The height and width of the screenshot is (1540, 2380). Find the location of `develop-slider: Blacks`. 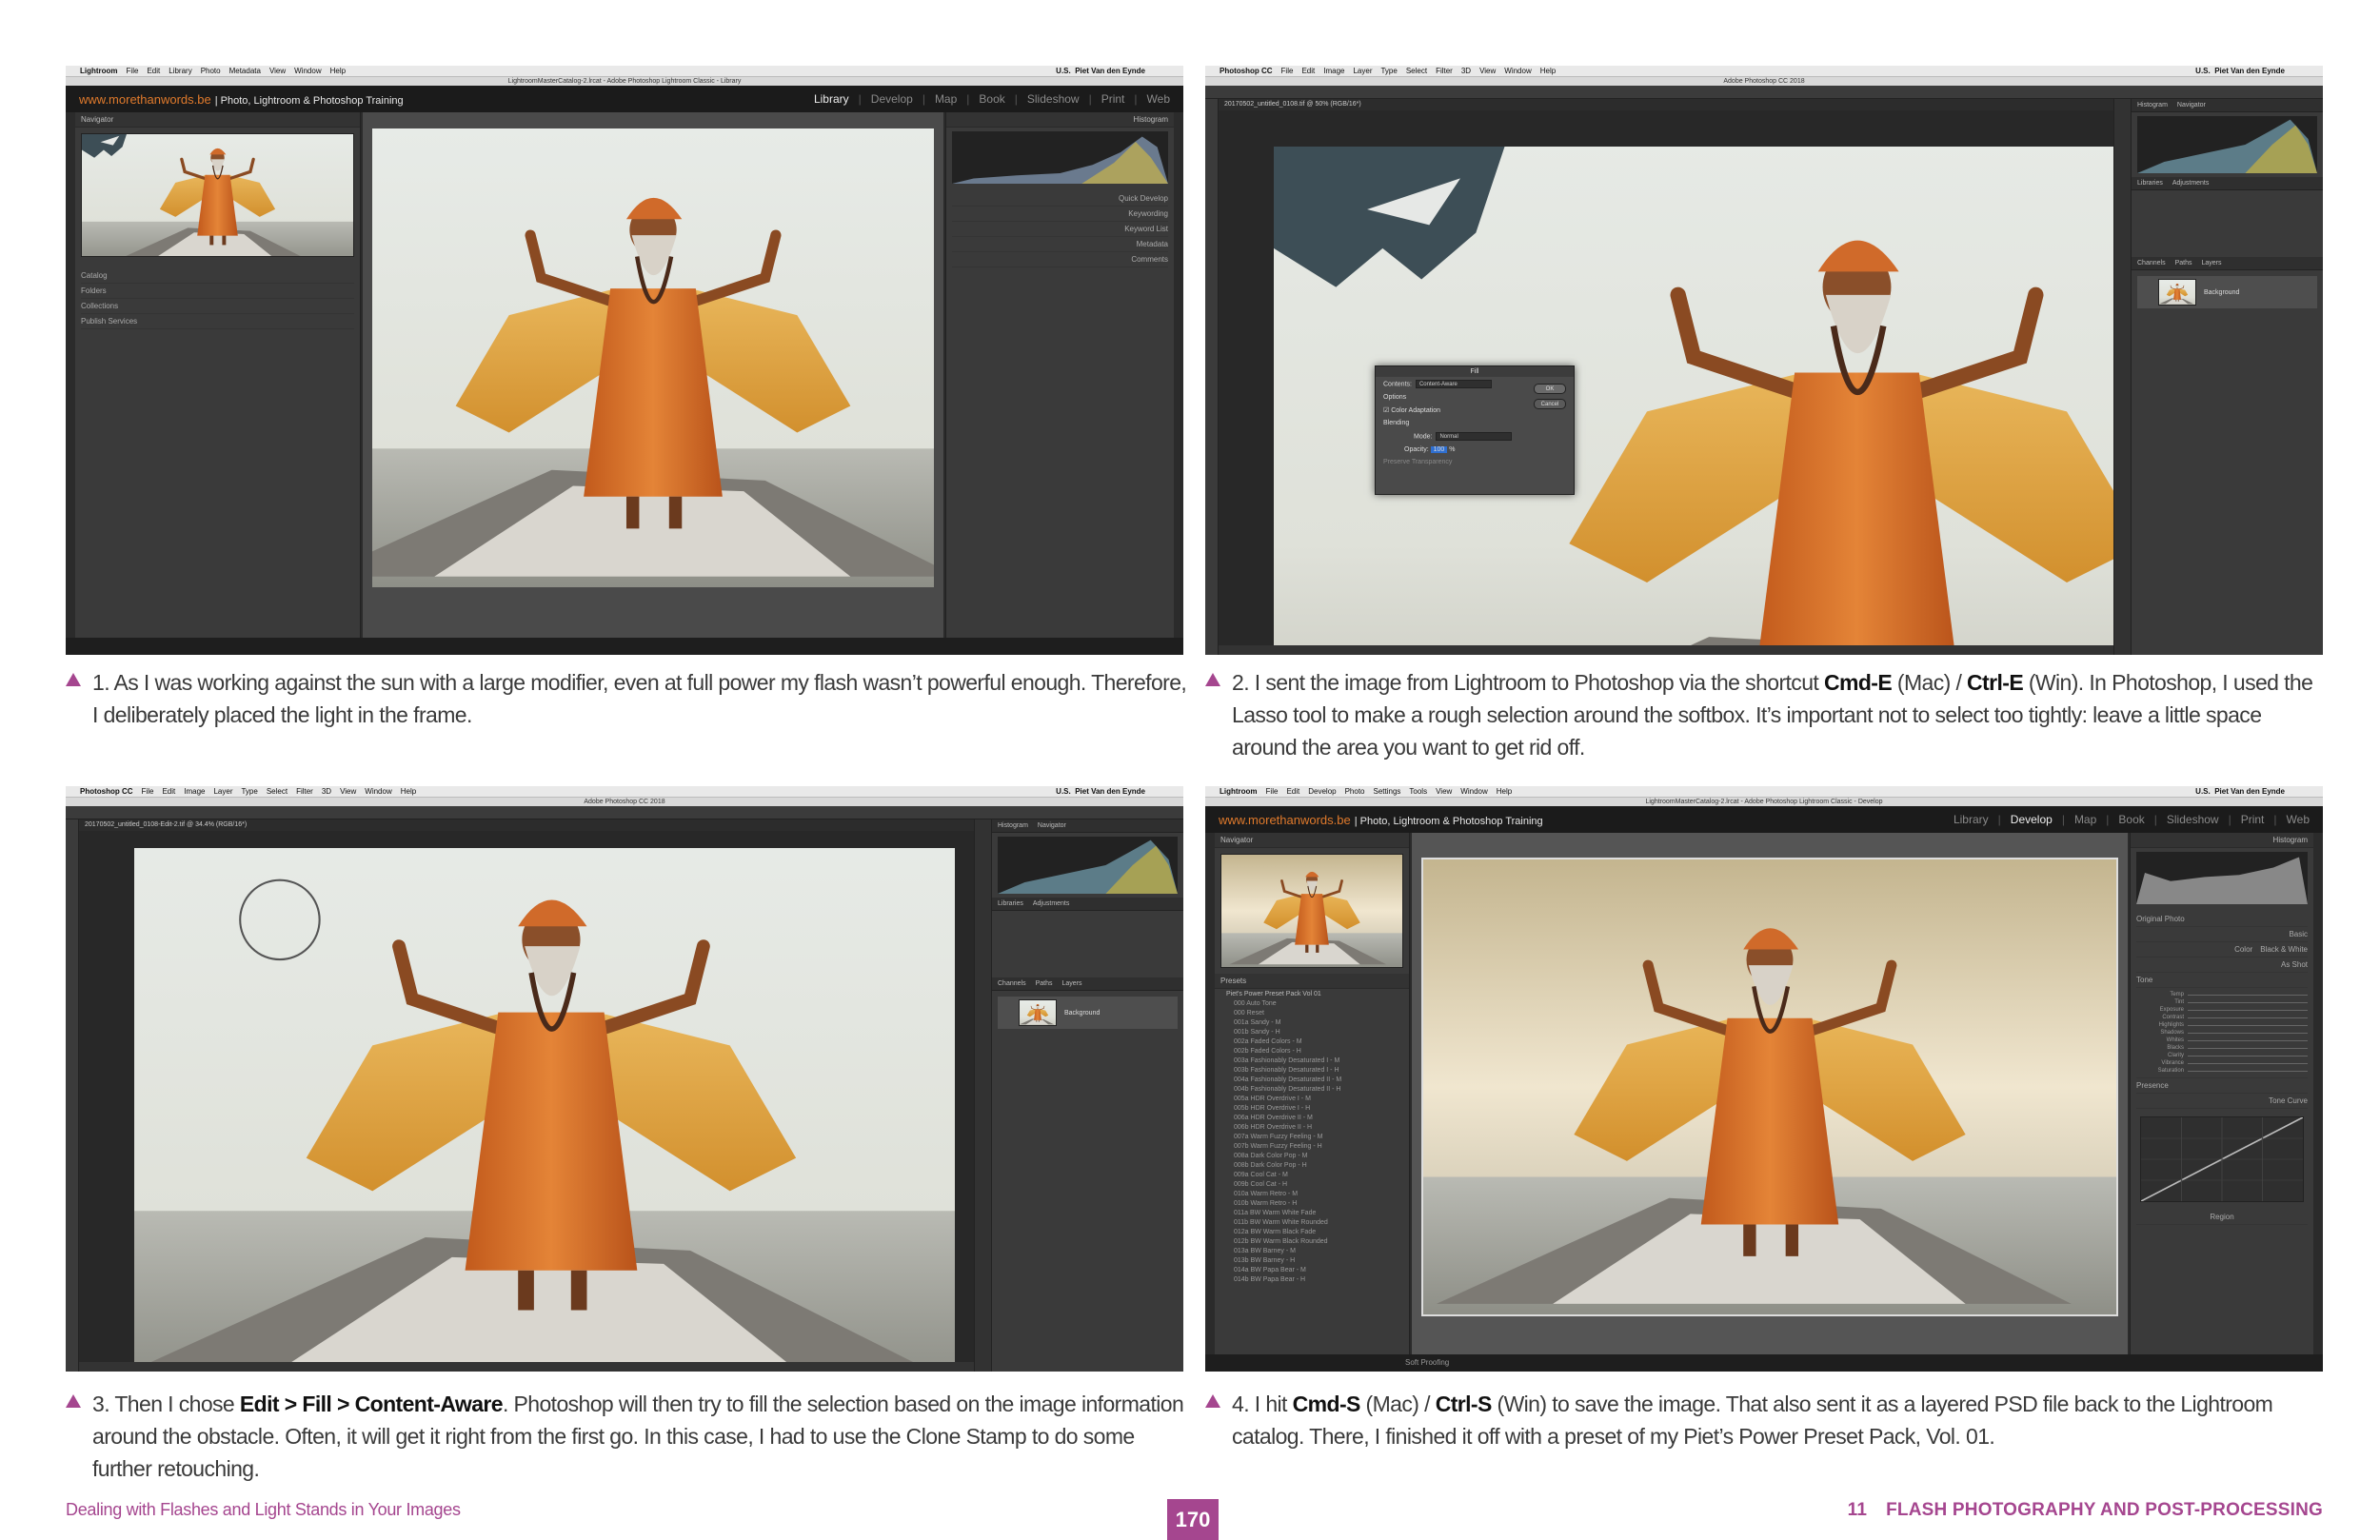

develop-slider: Blacks is located at coordinates (2222, 1048).